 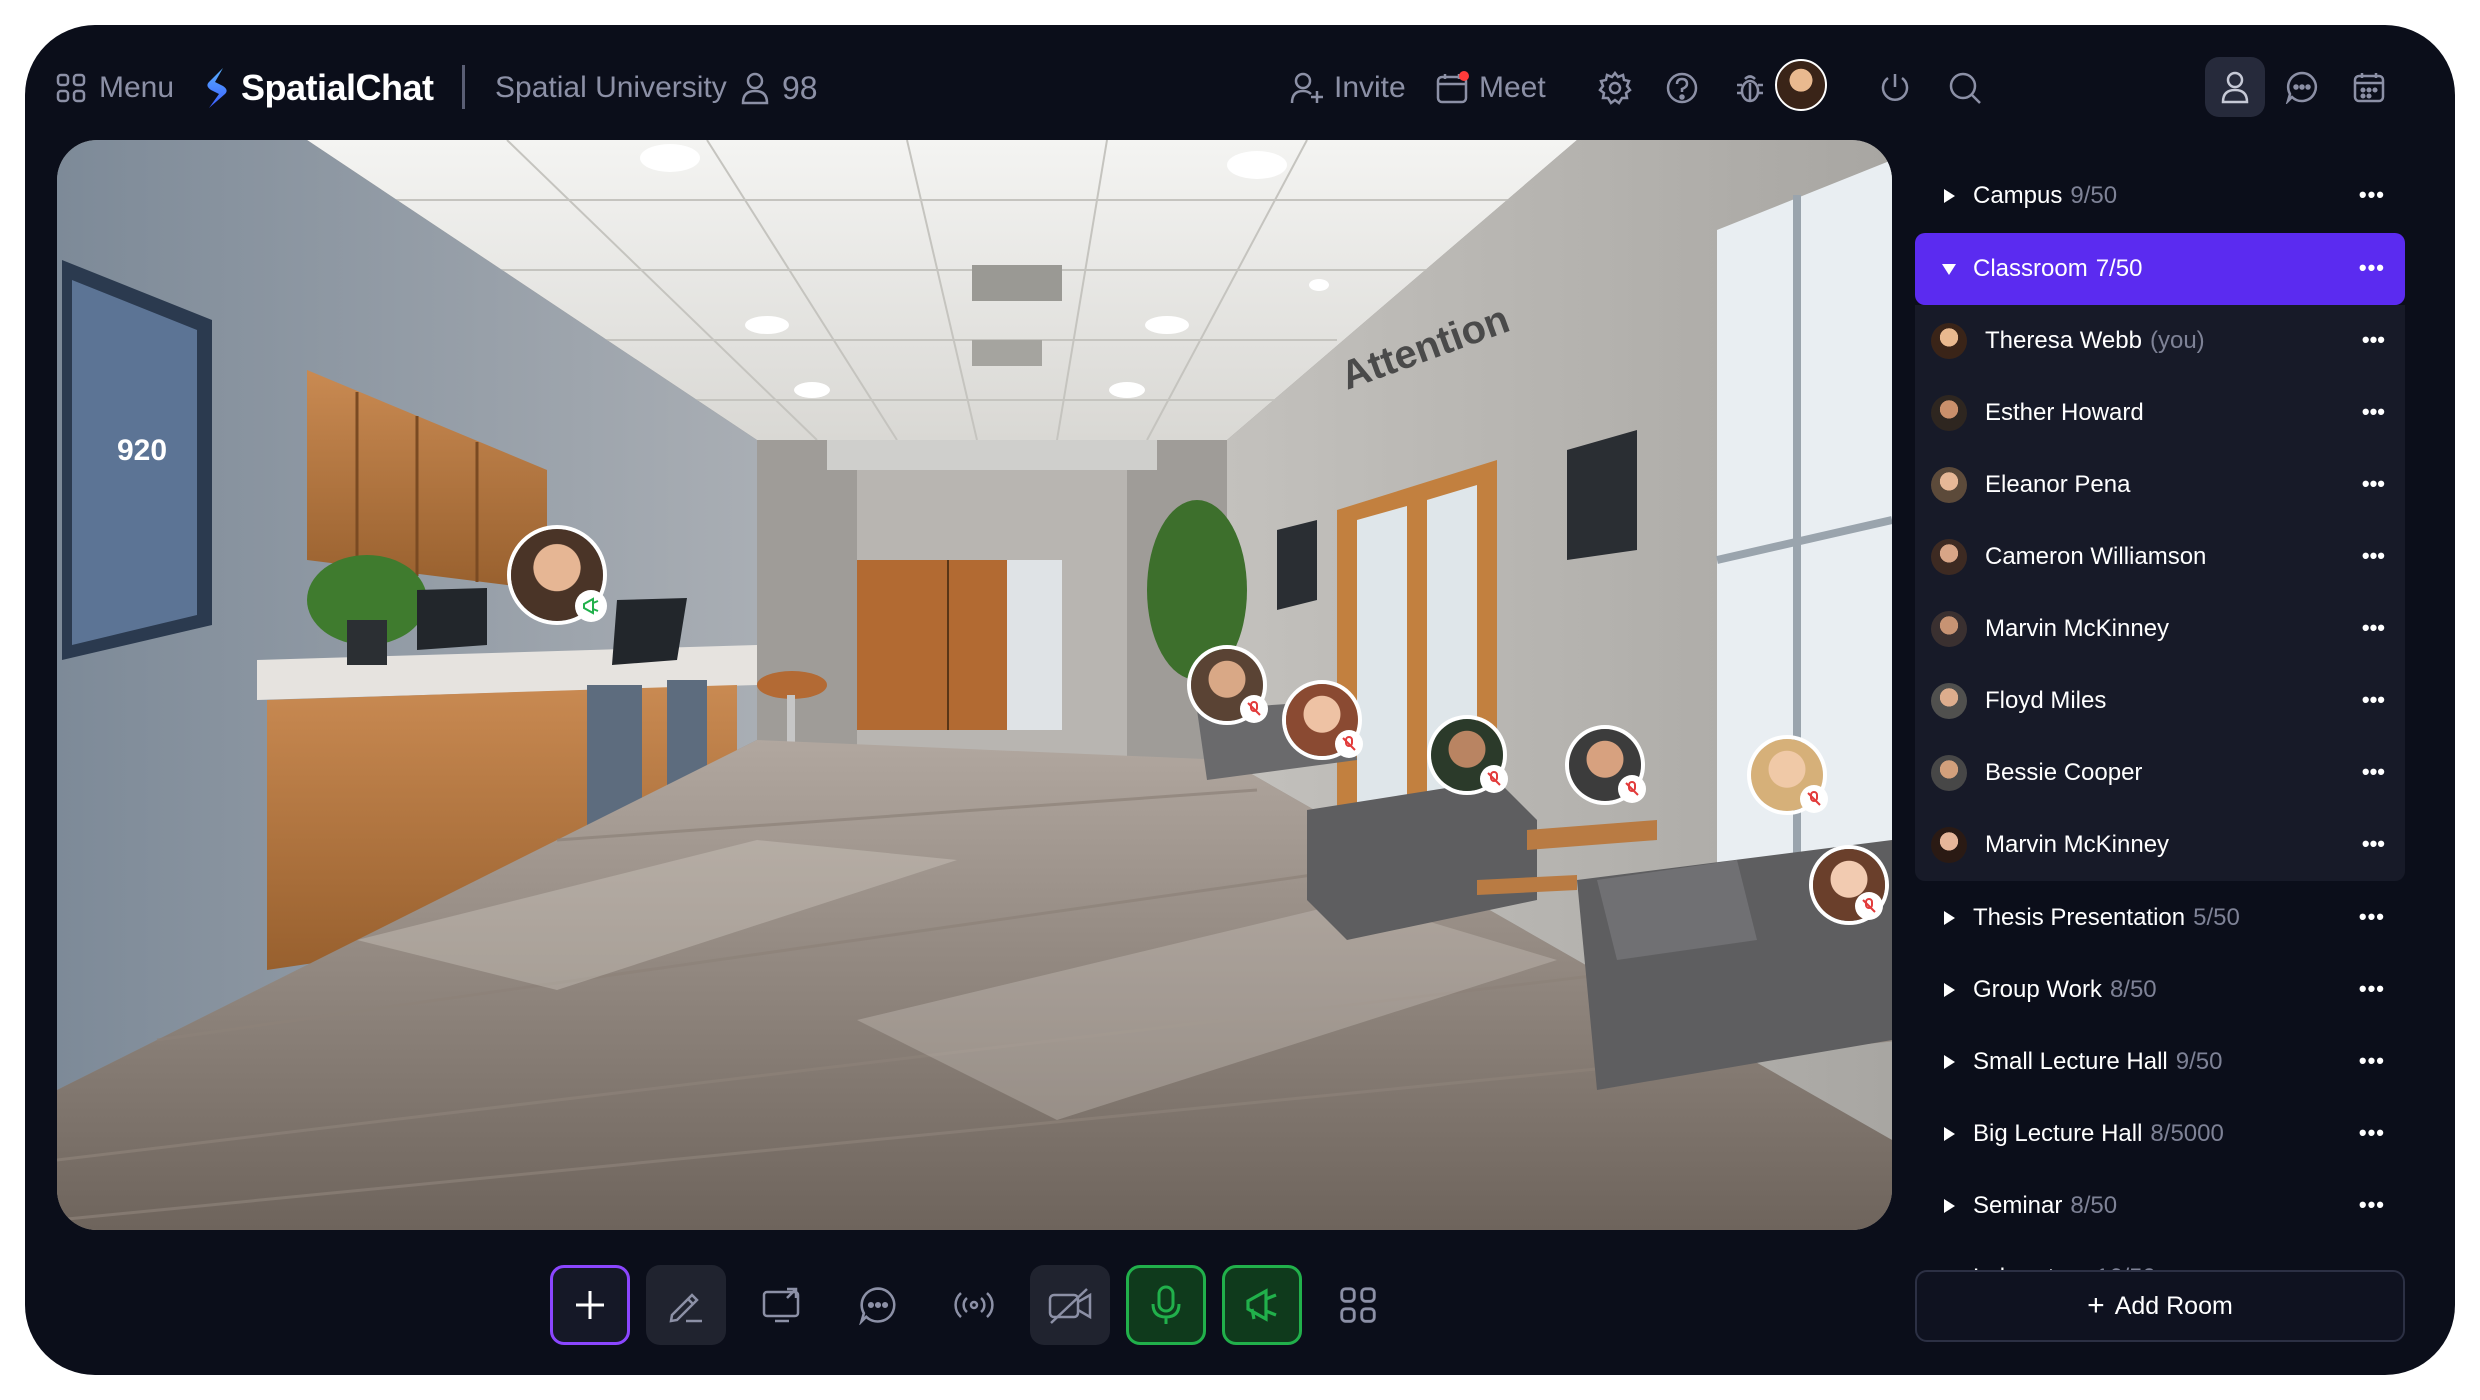 I want to click on gear-icon, so click(x=1615, y=88).